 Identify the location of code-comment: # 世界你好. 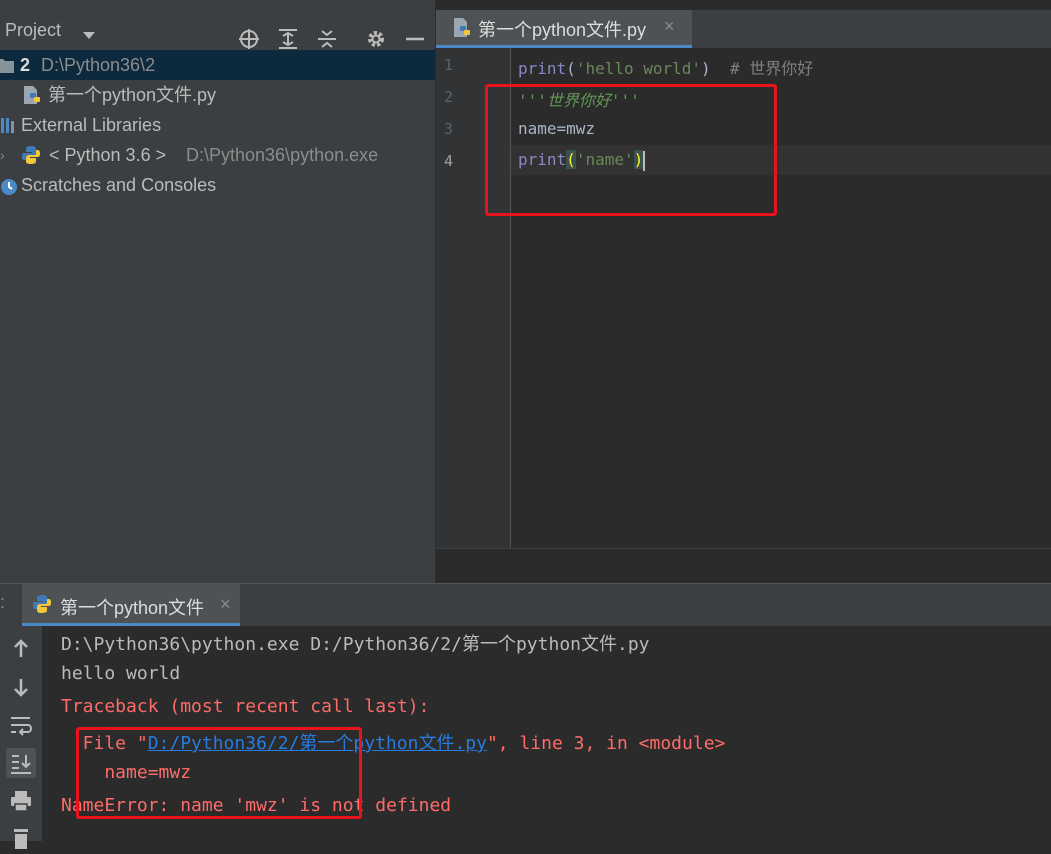
(762, 68).